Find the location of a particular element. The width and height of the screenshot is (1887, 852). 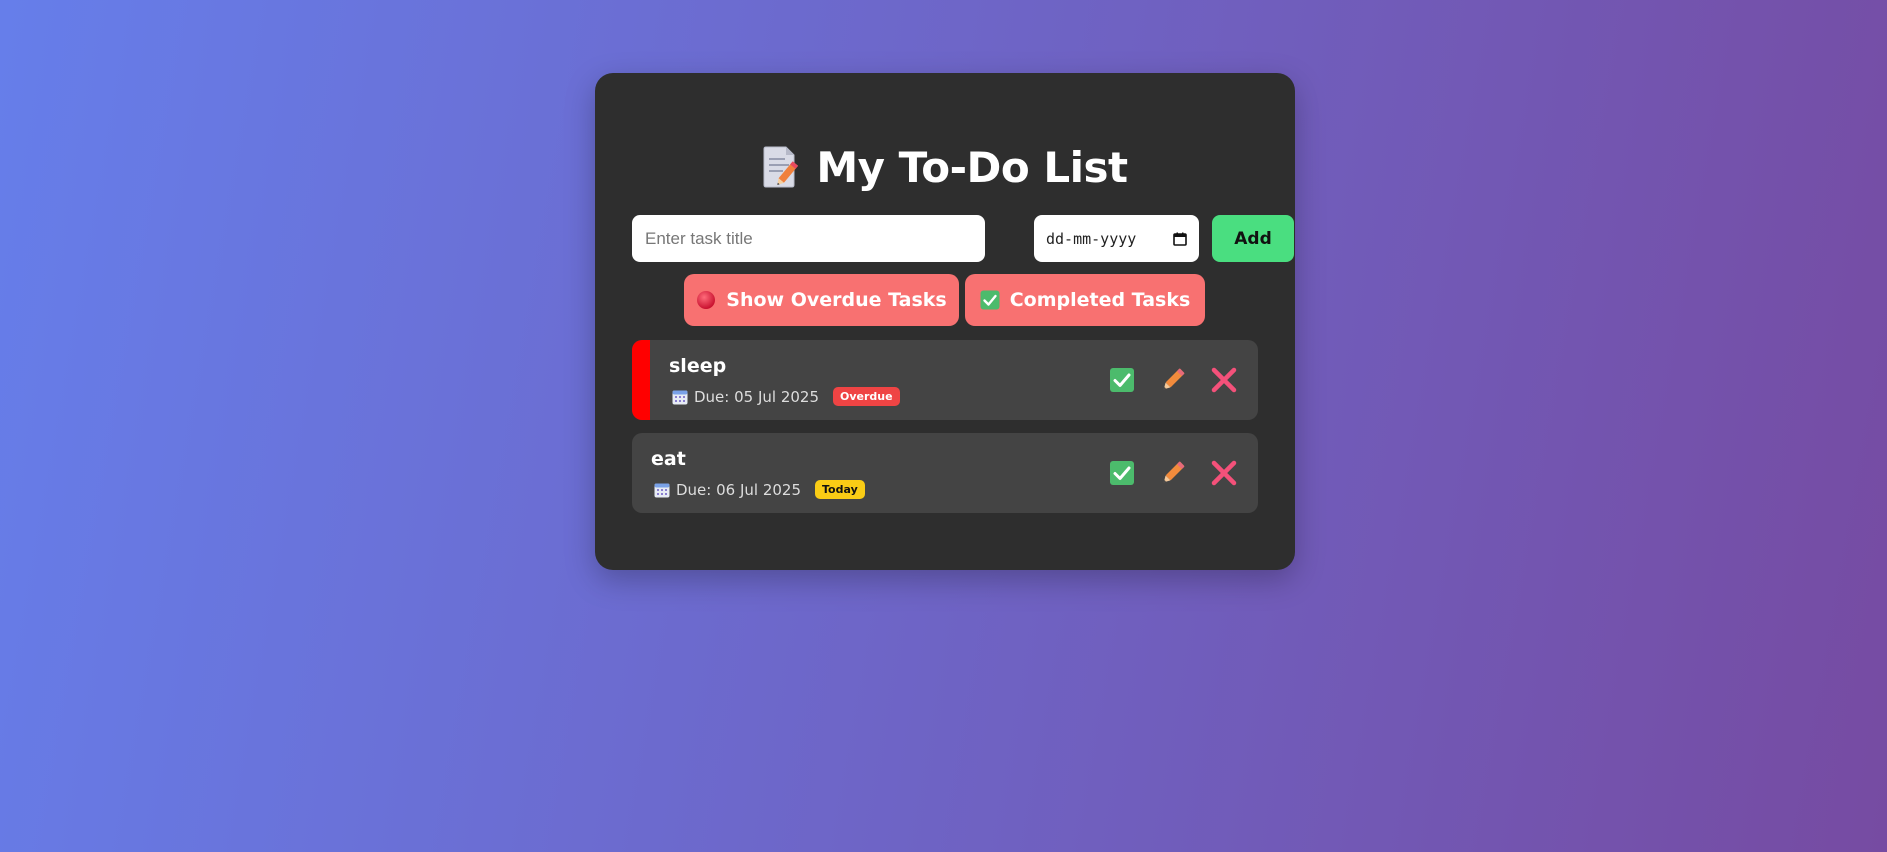

task-title: eat is located at coordinates (668, 459).